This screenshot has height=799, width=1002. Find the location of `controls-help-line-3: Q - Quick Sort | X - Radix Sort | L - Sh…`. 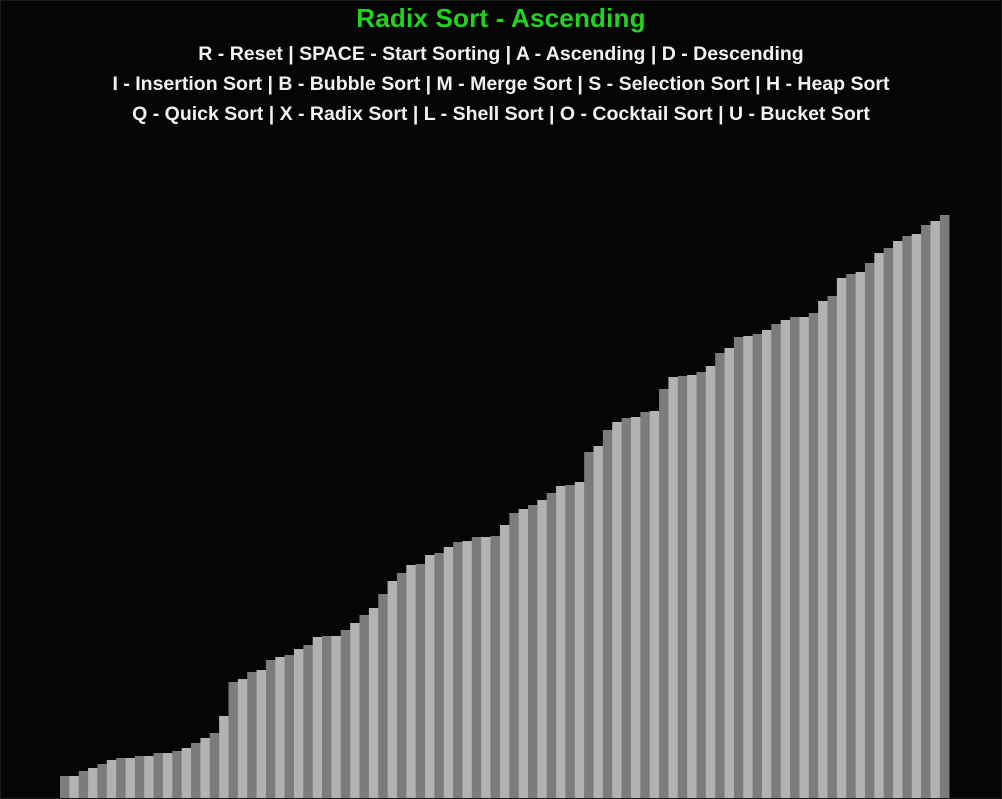

controls-help-line-3: Q - Quick Sort | X - Radix Sort | L - Sh… is located at coordinates (501, 114).